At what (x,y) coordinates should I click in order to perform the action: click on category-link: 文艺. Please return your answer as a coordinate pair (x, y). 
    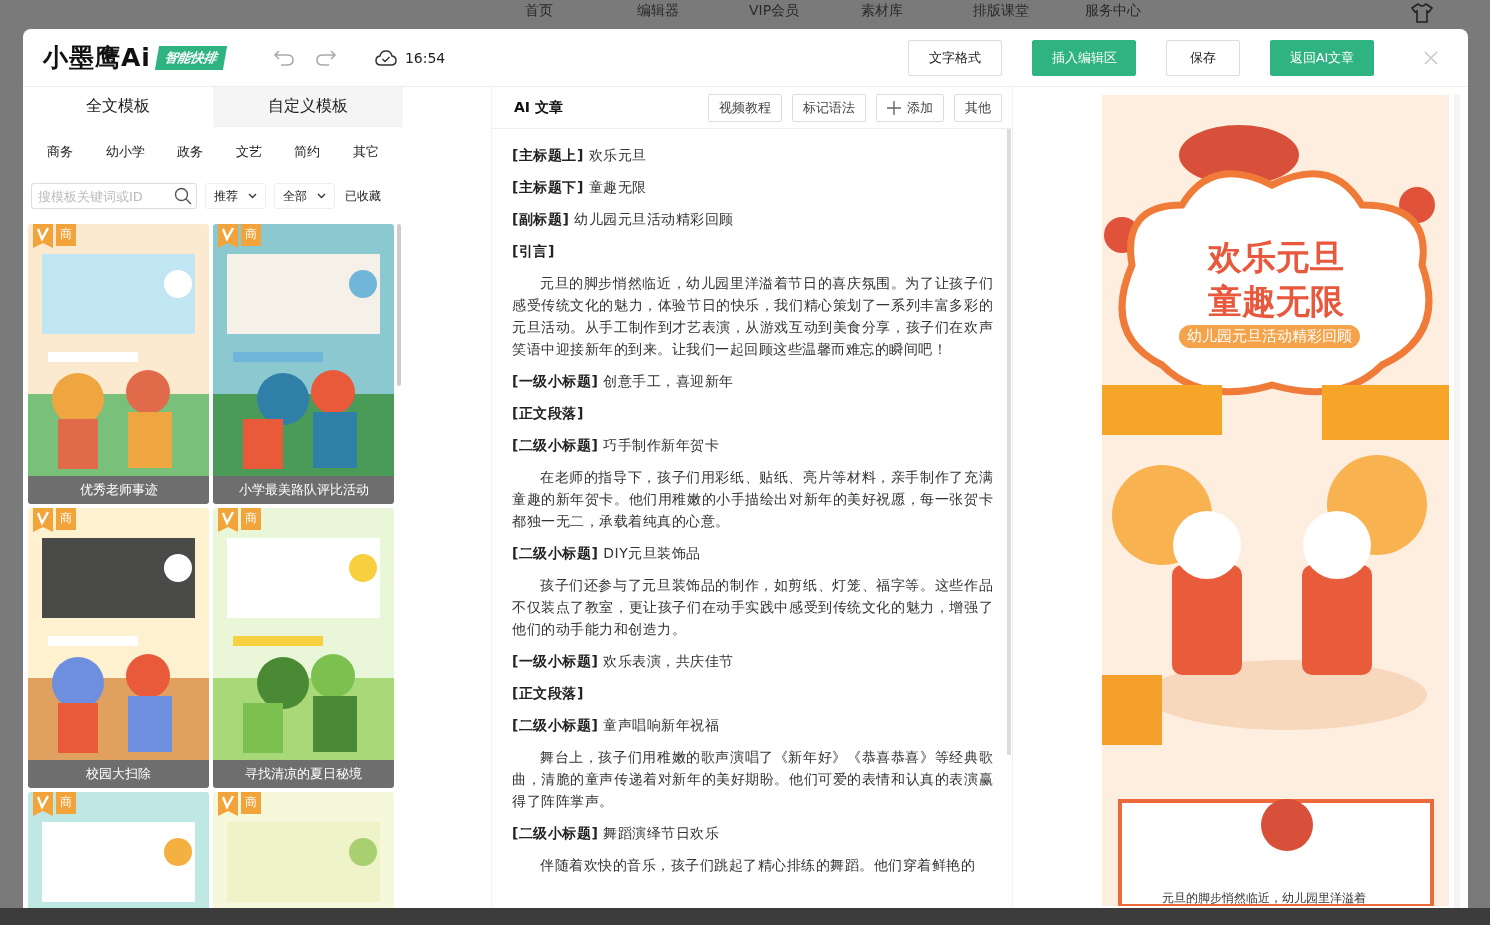
    Looking at the image, I should click on (248, 161).